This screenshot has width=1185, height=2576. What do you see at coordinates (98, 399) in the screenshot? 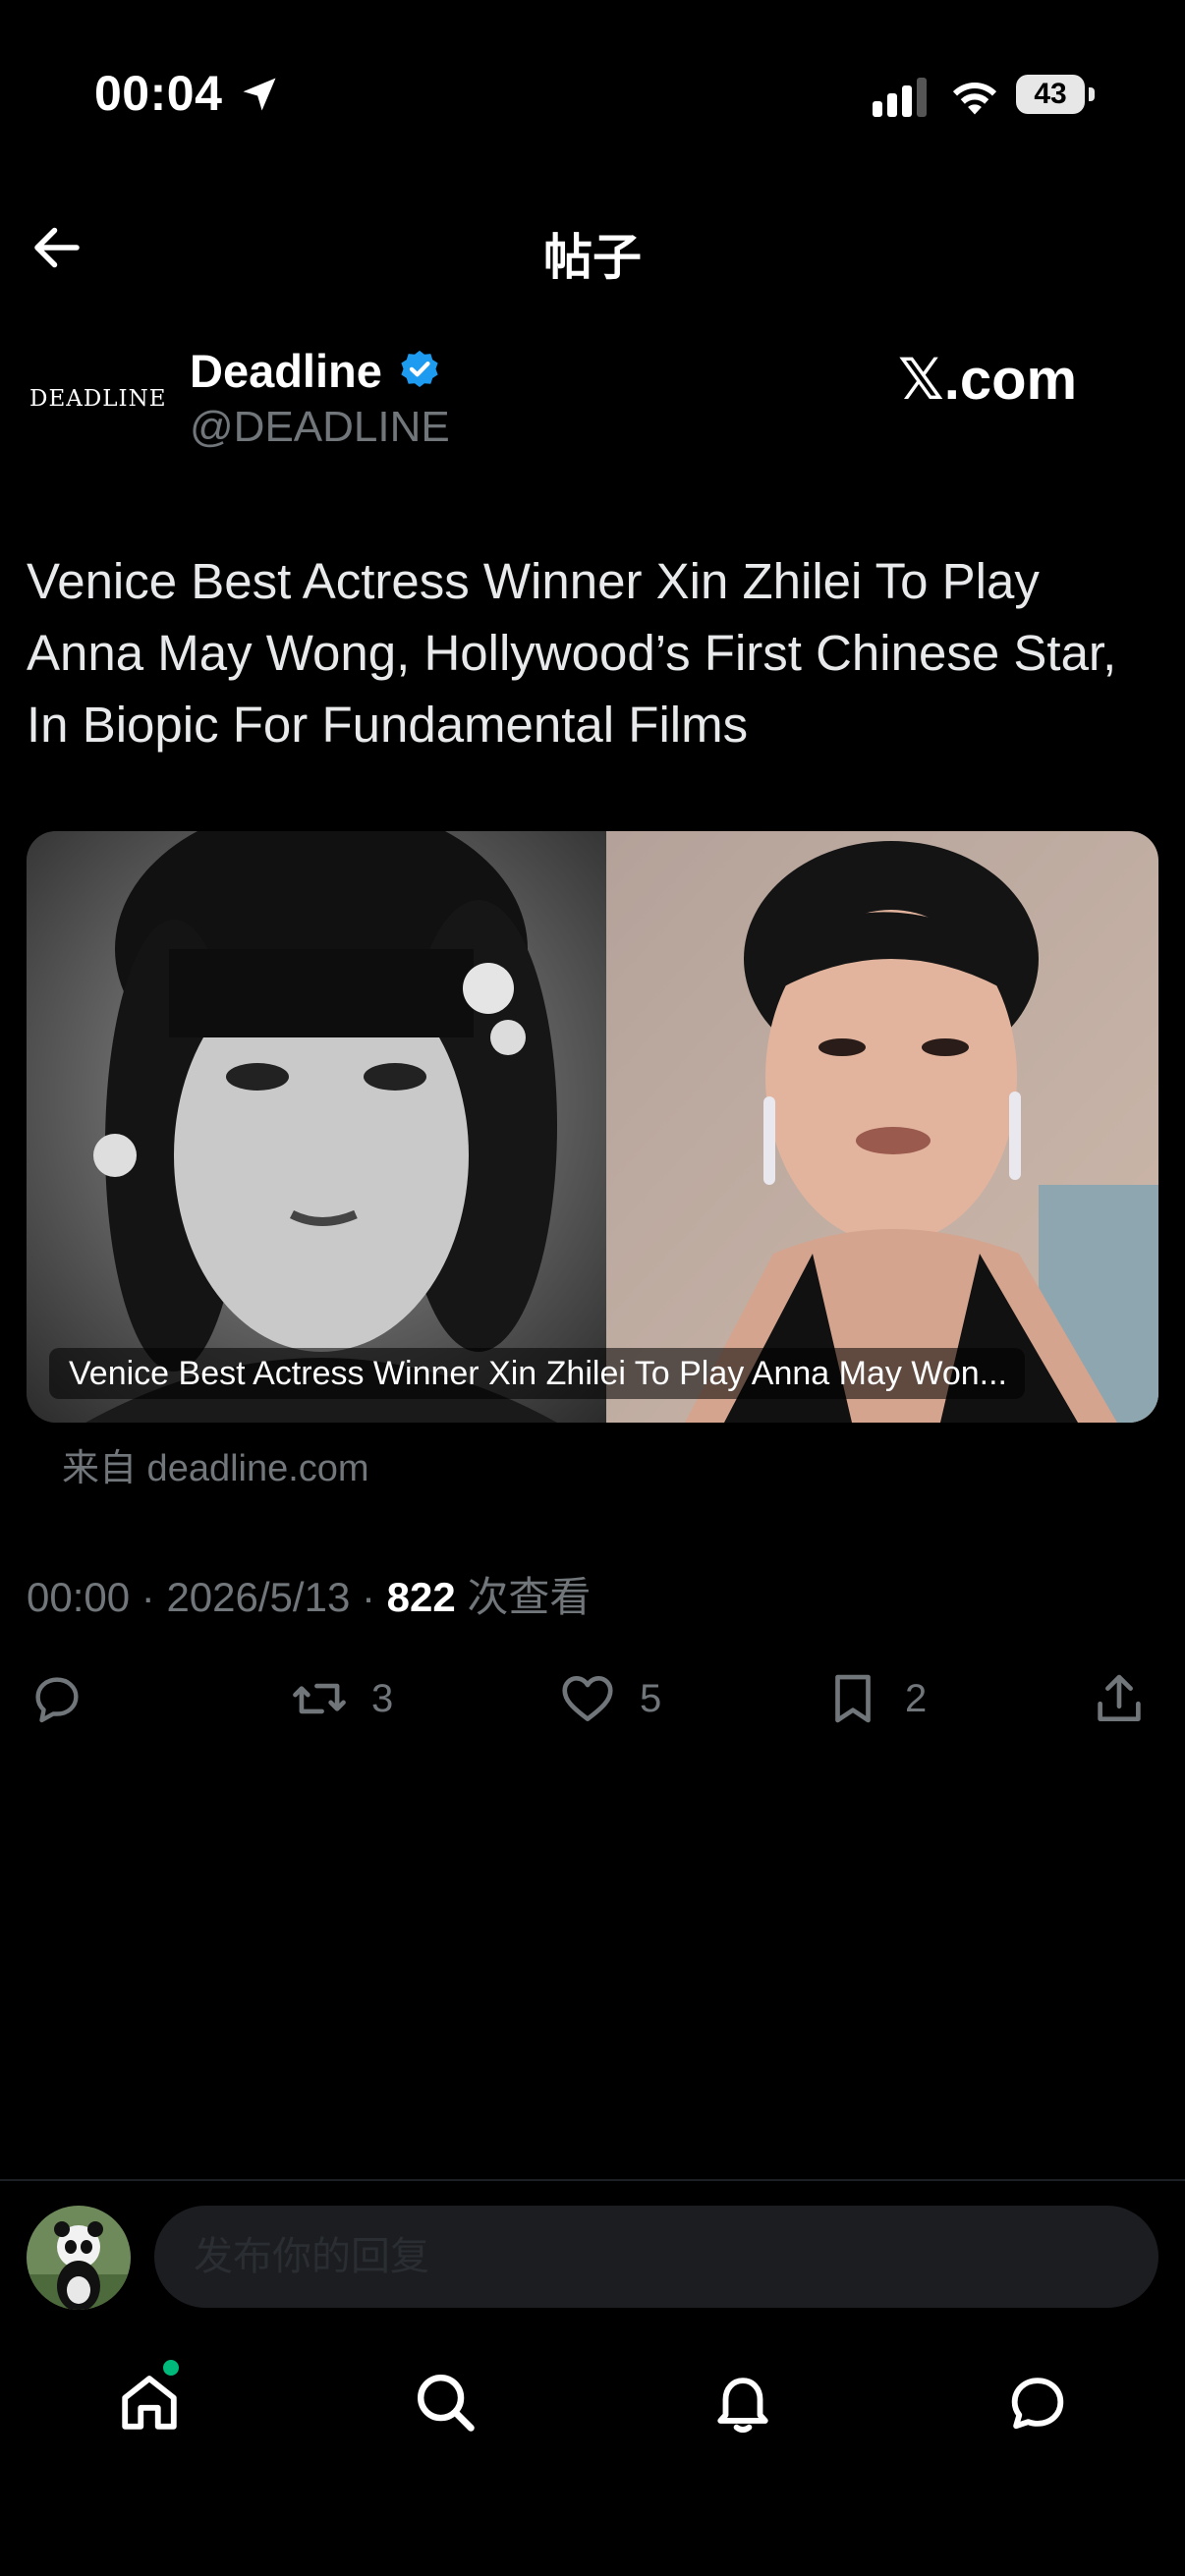
I see `author-avatar-logo: DEADLINE` at bounding box center [98, 399].